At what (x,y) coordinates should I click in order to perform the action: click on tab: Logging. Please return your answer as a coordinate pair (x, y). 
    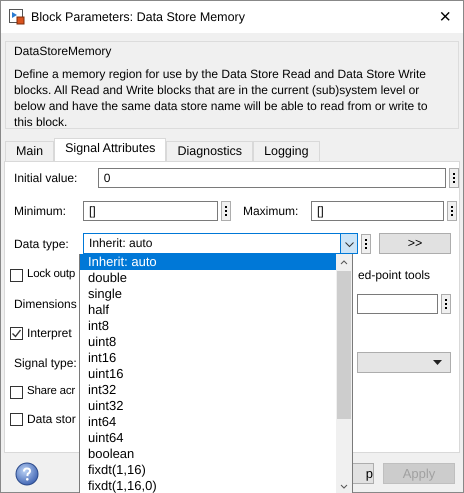
    Looking at the image, I should click on (286, 151).